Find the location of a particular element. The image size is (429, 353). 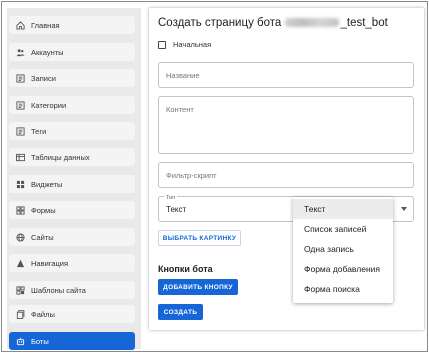

select-image-button: ВЫБРАТЬ КАРТИНКУ is located at coordinates (199, 238).